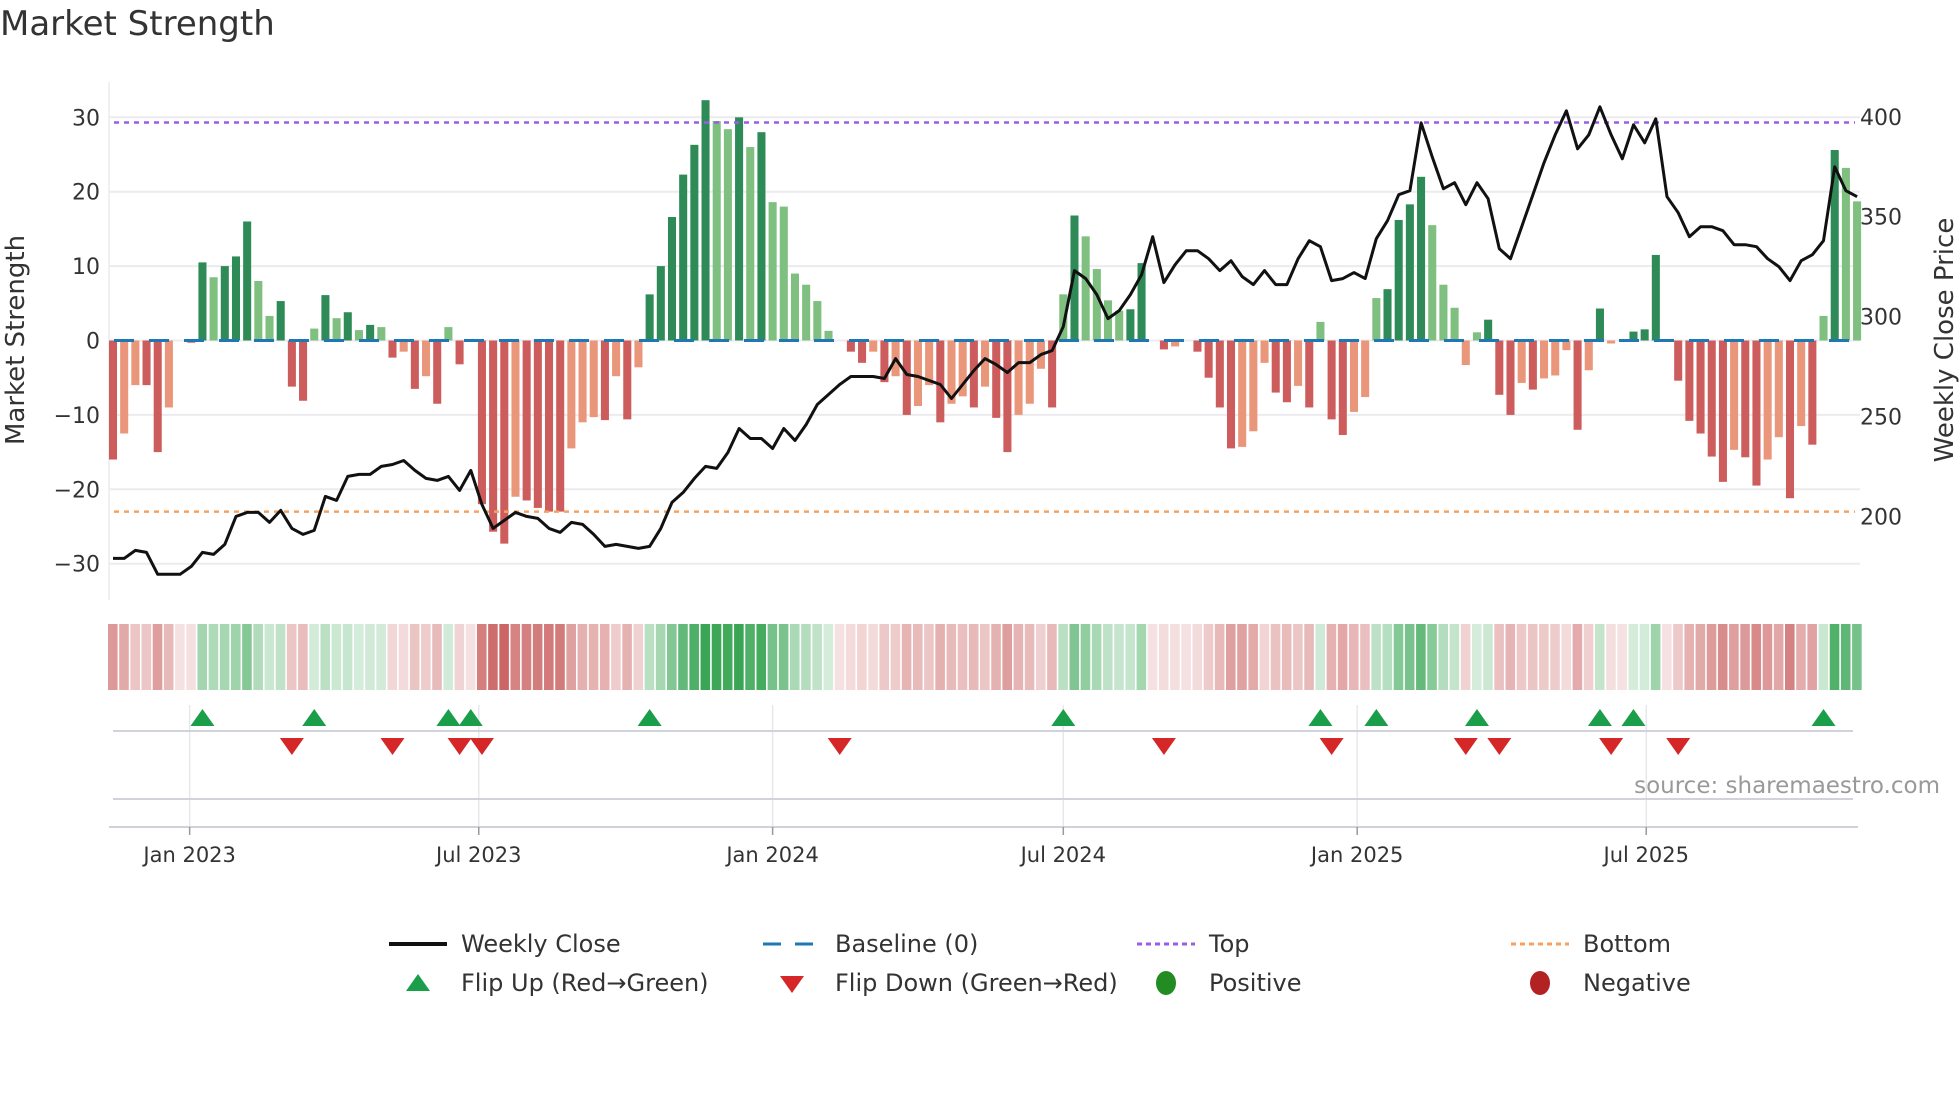 The image size is (1960, 1102). I want to click on solid-line-icon, so click(418, 944).